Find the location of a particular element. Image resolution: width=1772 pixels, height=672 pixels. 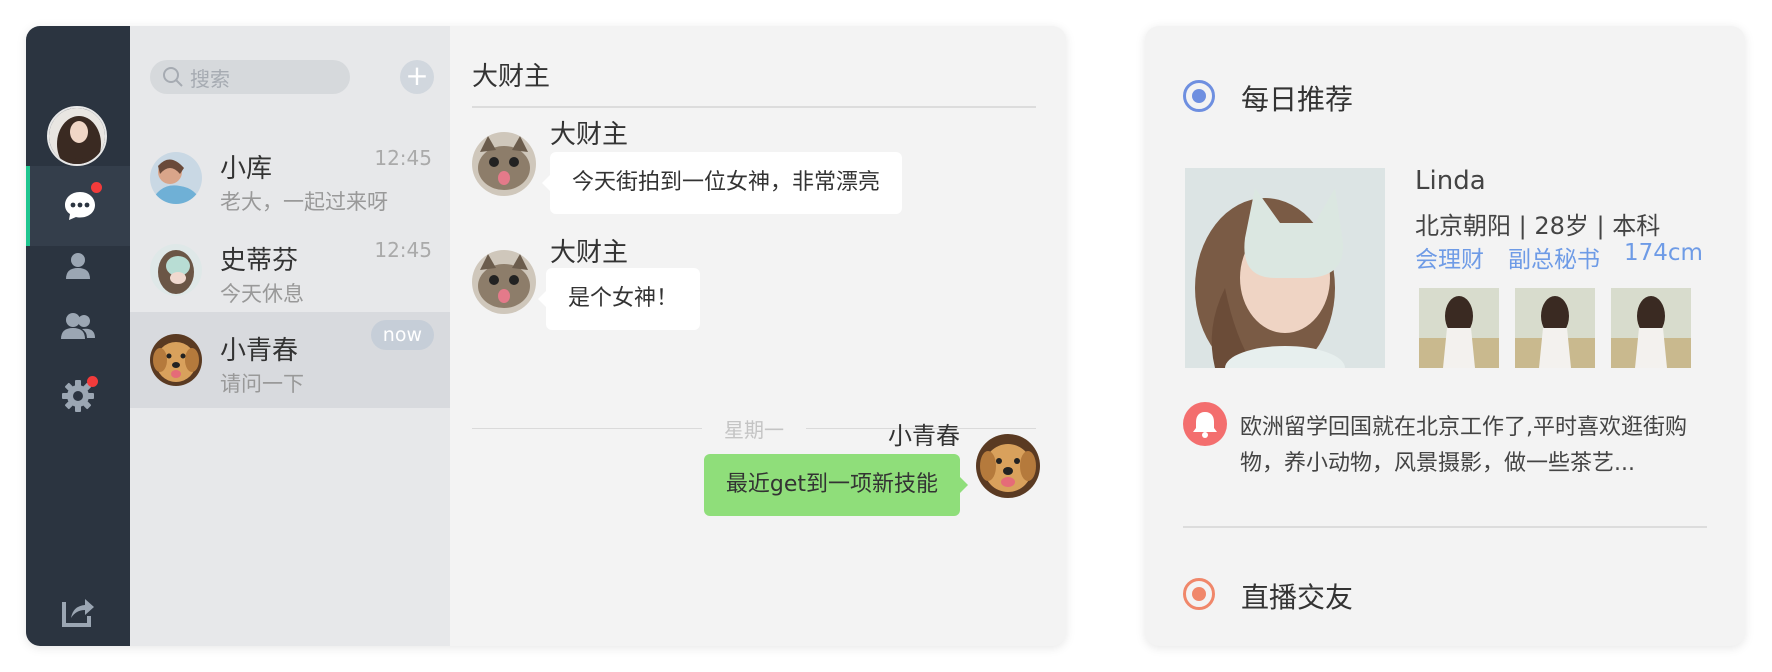

logout-icon is located at coordinates (78, 613).